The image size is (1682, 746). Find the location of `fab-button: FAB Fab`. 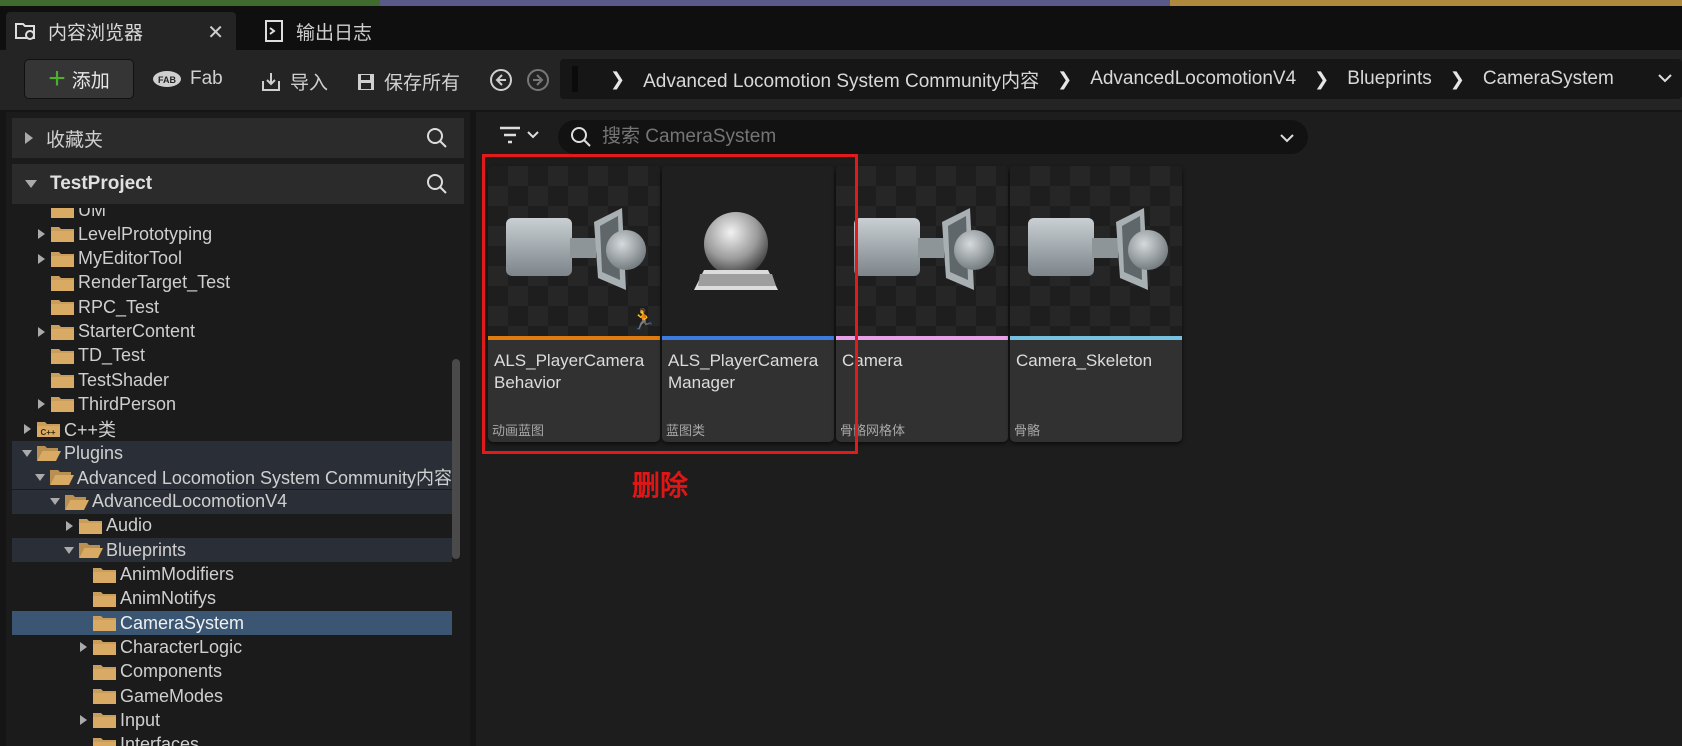

fab-button: FAB Fab is located at coordinates (187, 79).